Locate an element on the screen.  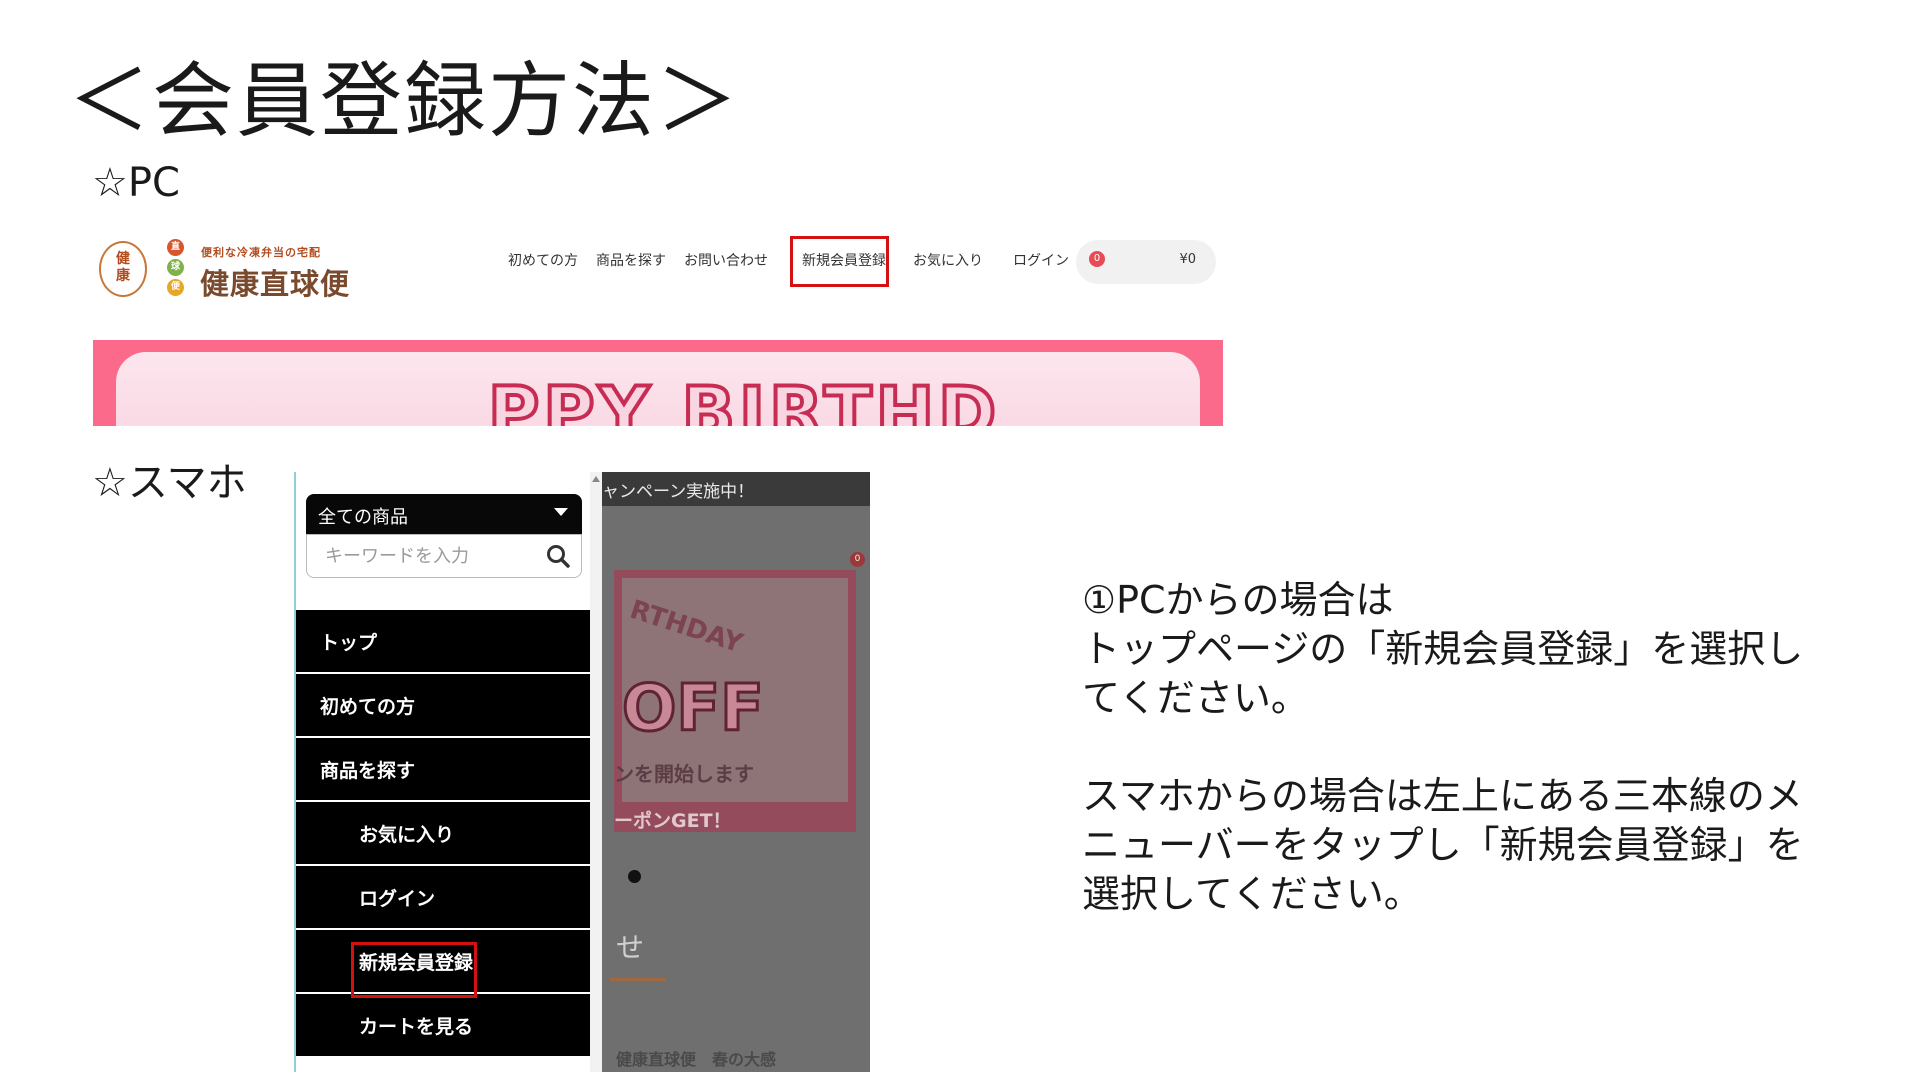
nav-favorites: お気に入り is located at coordinates (948, 260).